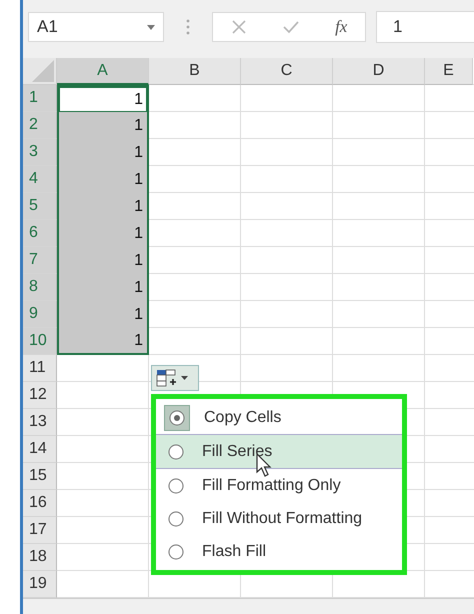 The width and height of the screenshot is (474, 614). I want to click on row-header: 9, so click(40, 314).